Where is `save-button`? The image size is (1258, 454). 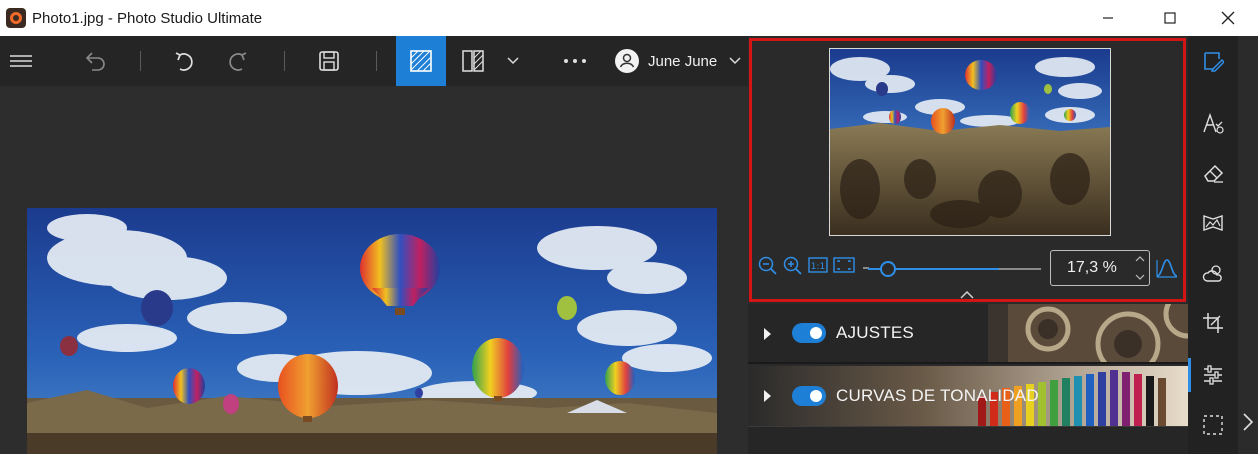 save-button is located at coordinates (329, 61).